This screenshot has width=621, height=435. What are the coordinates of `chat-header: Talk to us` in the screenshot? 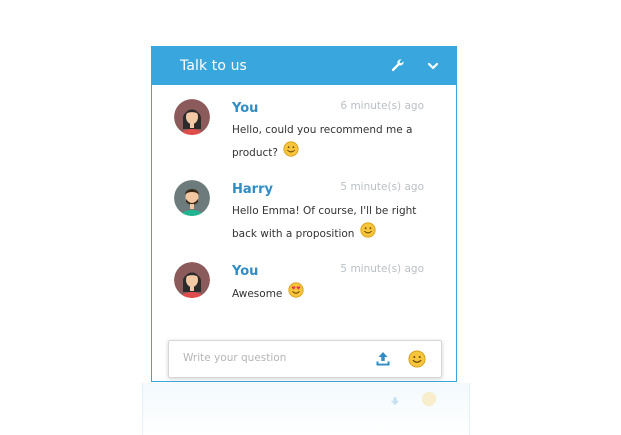 It's located at (304, 66).